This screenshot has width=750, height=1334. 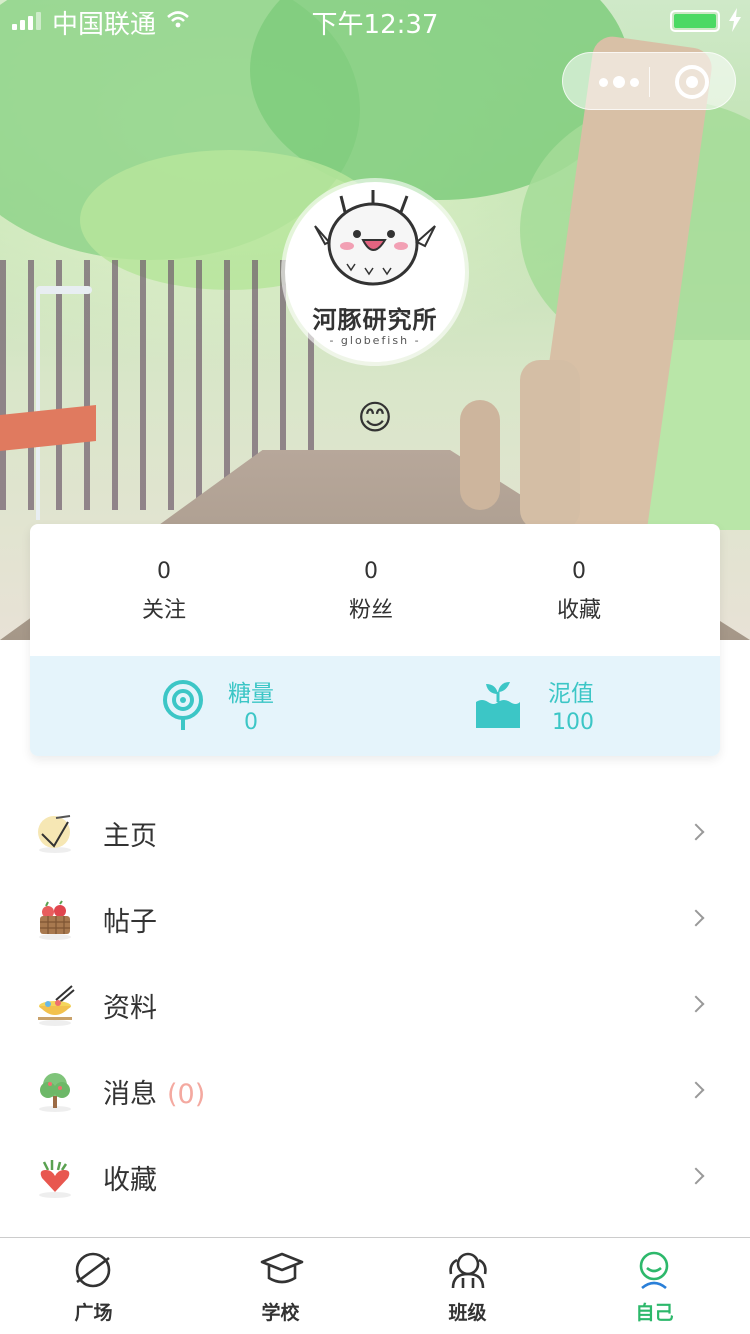 What do you see at coordinates (375, 418) in the screenshot?
I see `status-emoji: 😊` at bounding box center [375, 418].